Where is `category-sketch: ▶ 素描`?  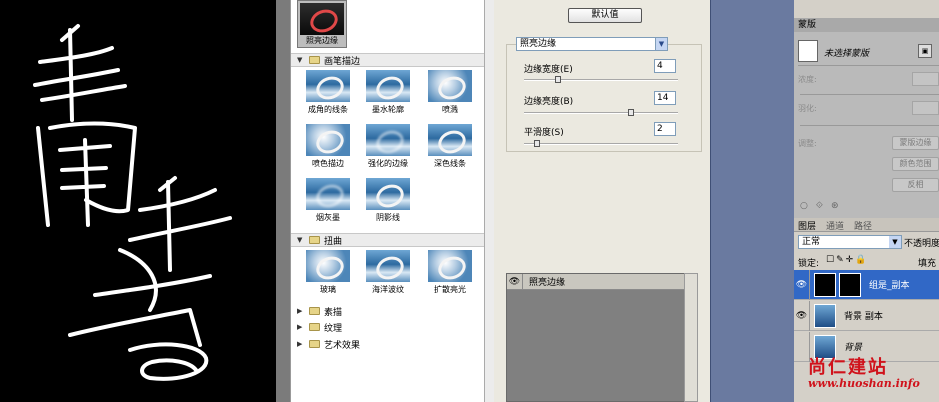 category-sketch: ▶ 素描 is located at coordinates (387, 311).